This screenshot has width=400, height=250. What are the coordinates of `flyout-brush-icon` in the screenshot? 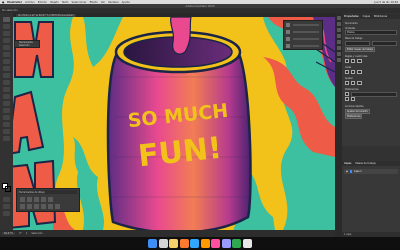 It's located at (36, 199).